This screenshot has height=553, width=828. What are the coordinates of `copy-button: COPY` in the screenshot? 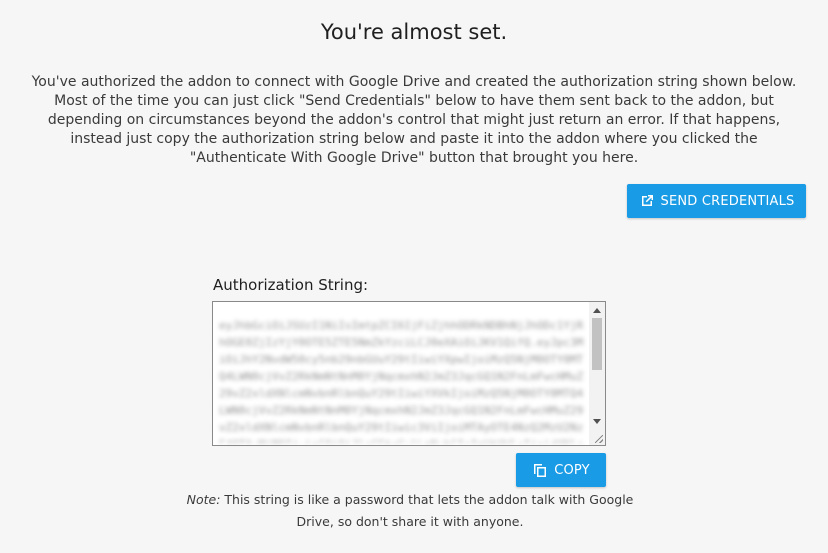 It's located at (561, 470).